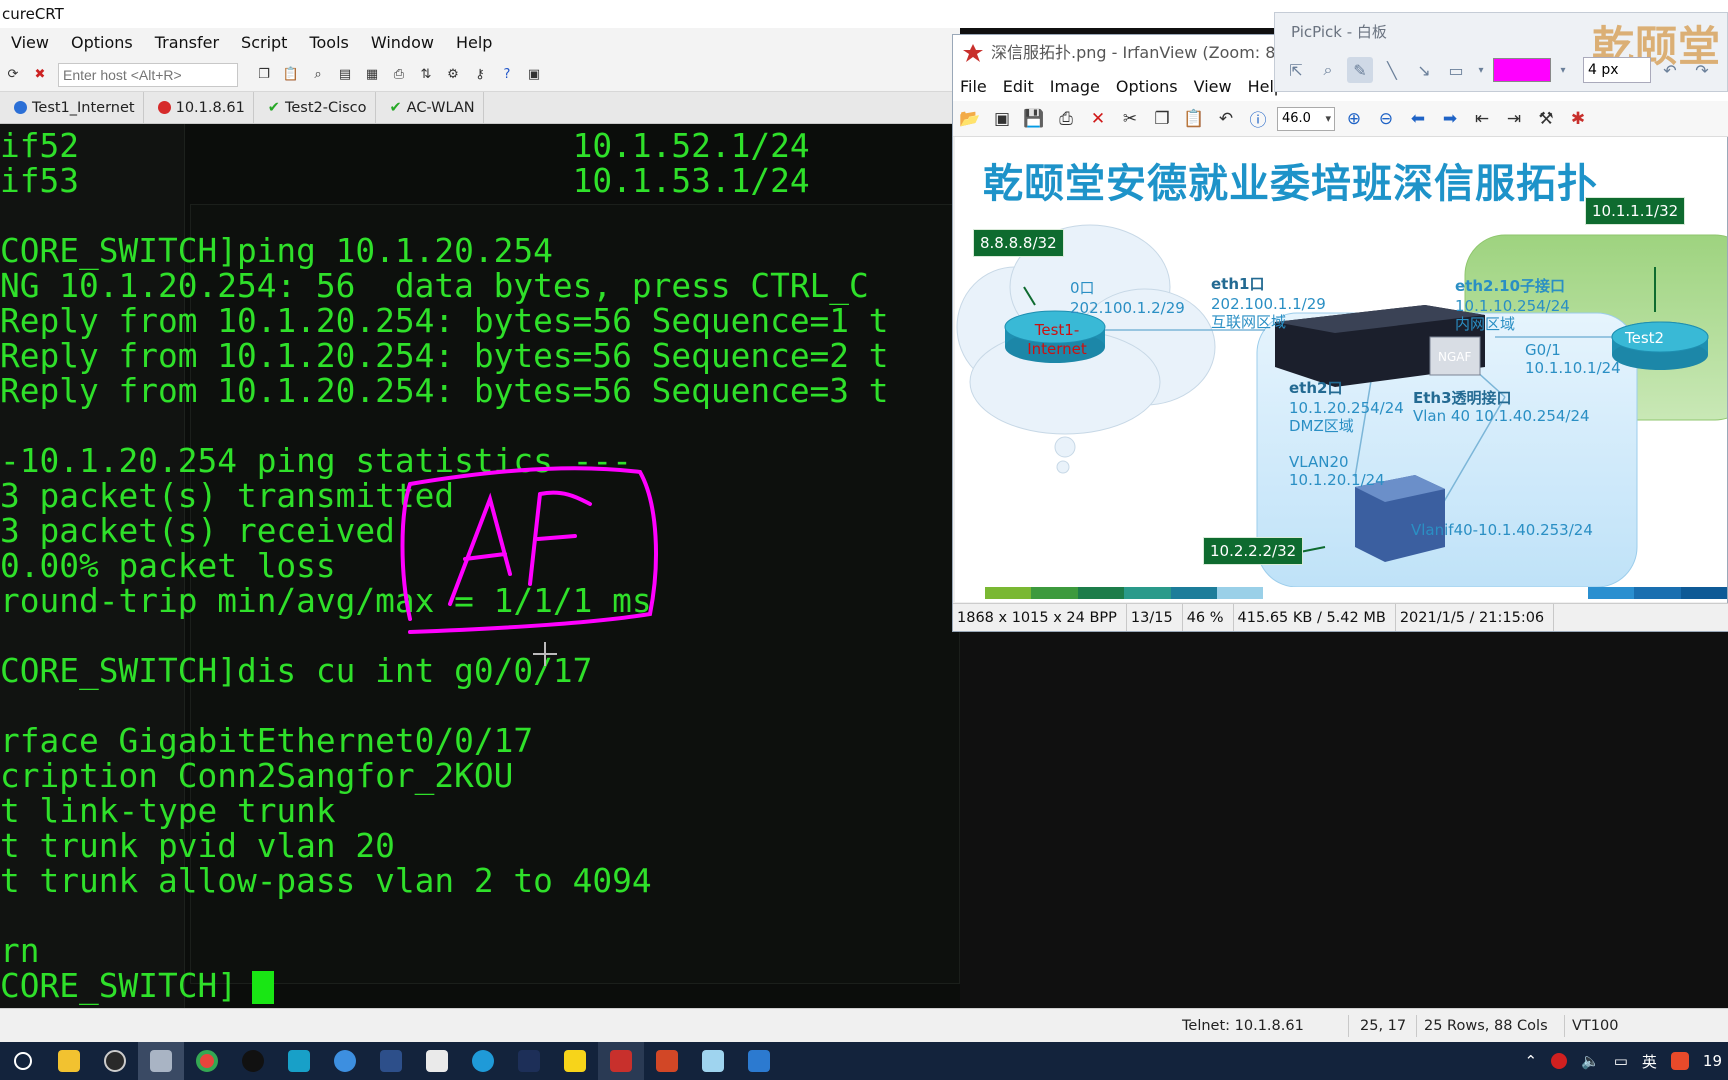 This screenshot has width=1728, height=1080. What do you see at coordinates (115, 1061) in the screenshot?
I see `obs-icon` at bounding box center [115, 1061].